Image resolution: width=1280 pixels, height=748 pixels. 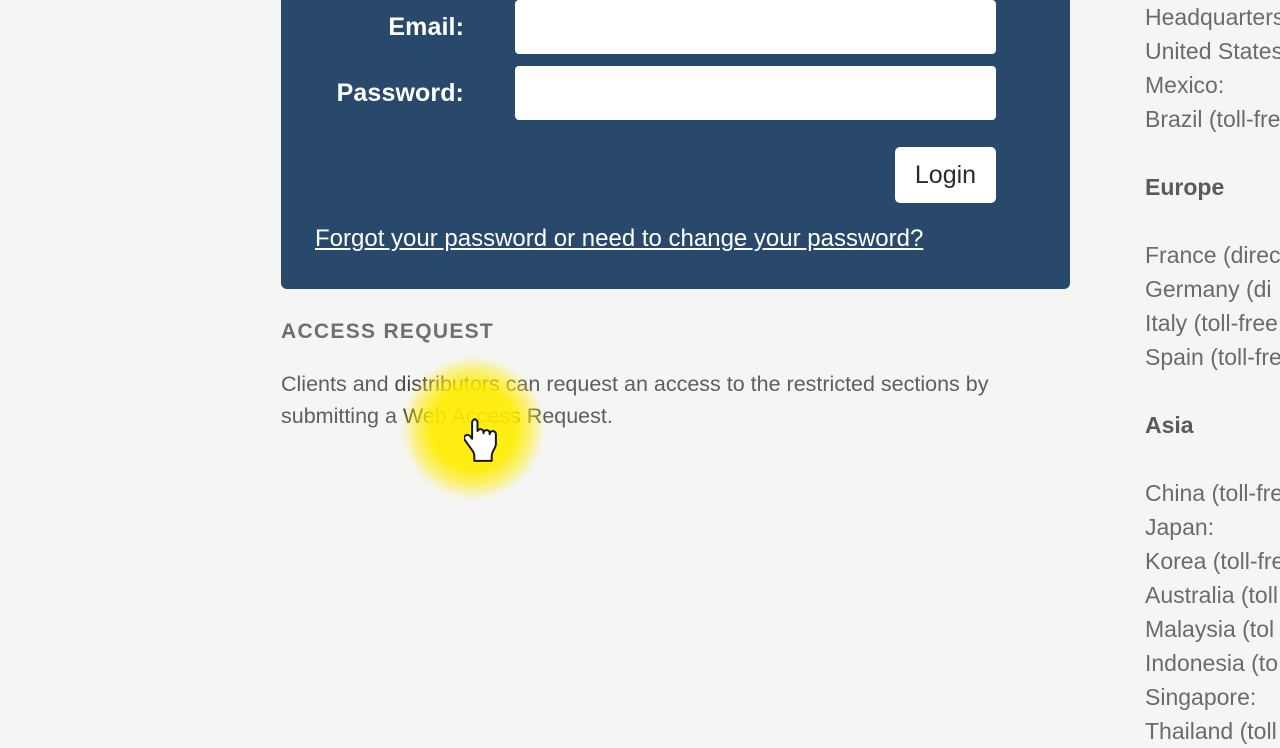 I want to click on distributors-link: distributors, so click(x=447, y=384).